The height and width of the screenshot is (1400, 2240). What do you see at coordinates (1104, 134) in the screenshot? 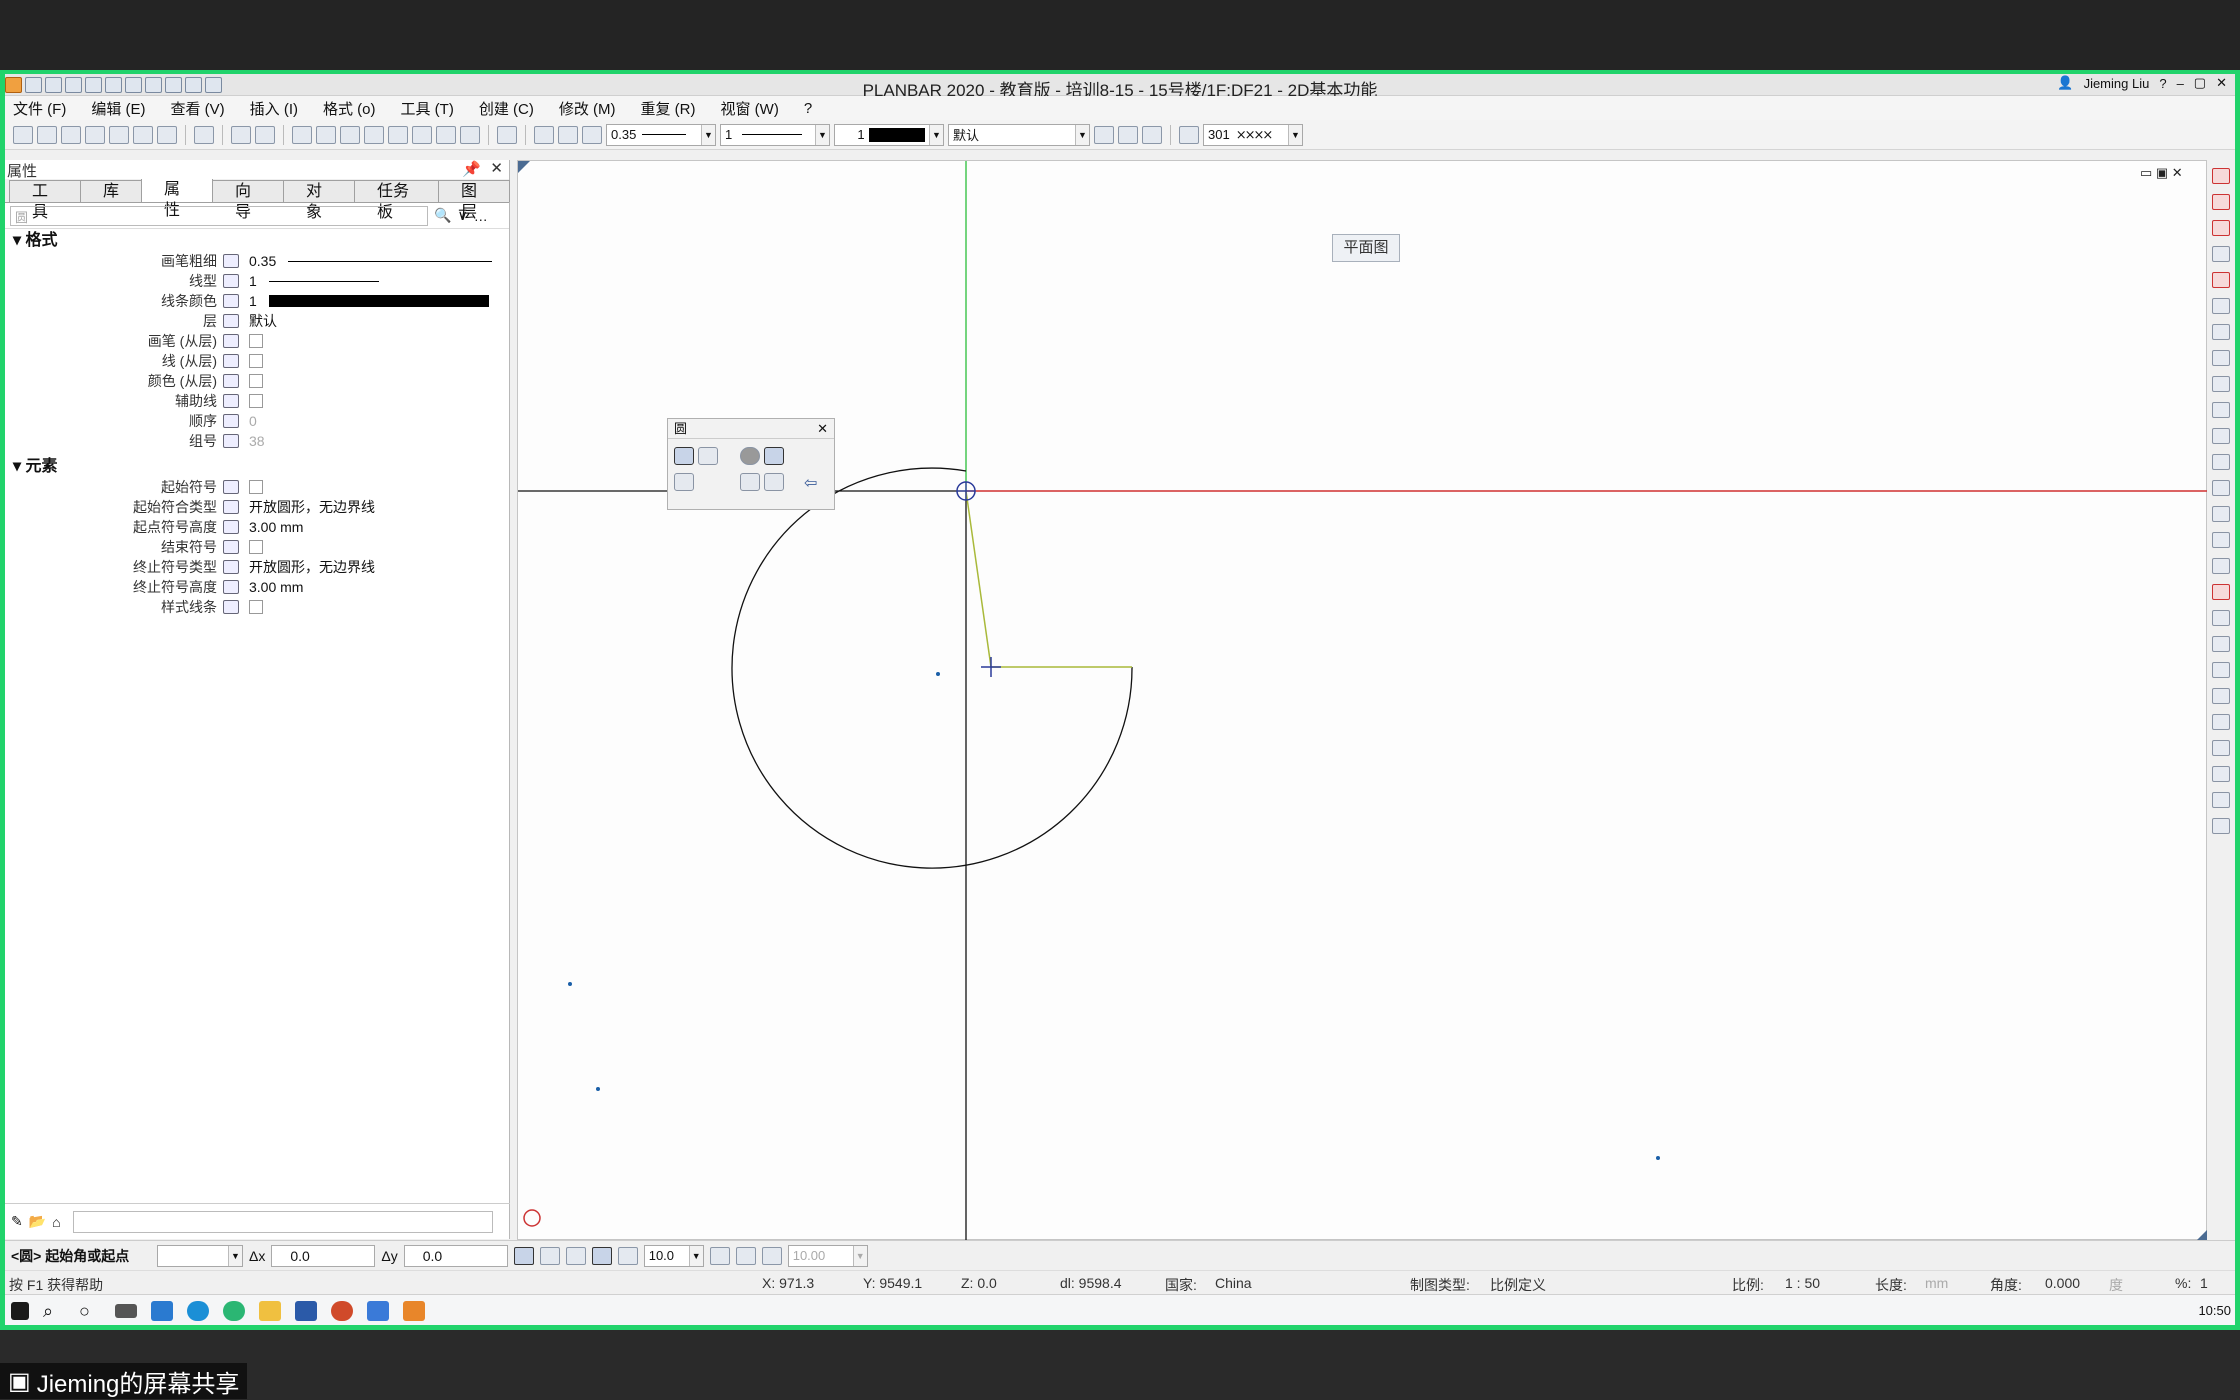
I see `layer-stack-icon` at bounding box center [1104, 134].